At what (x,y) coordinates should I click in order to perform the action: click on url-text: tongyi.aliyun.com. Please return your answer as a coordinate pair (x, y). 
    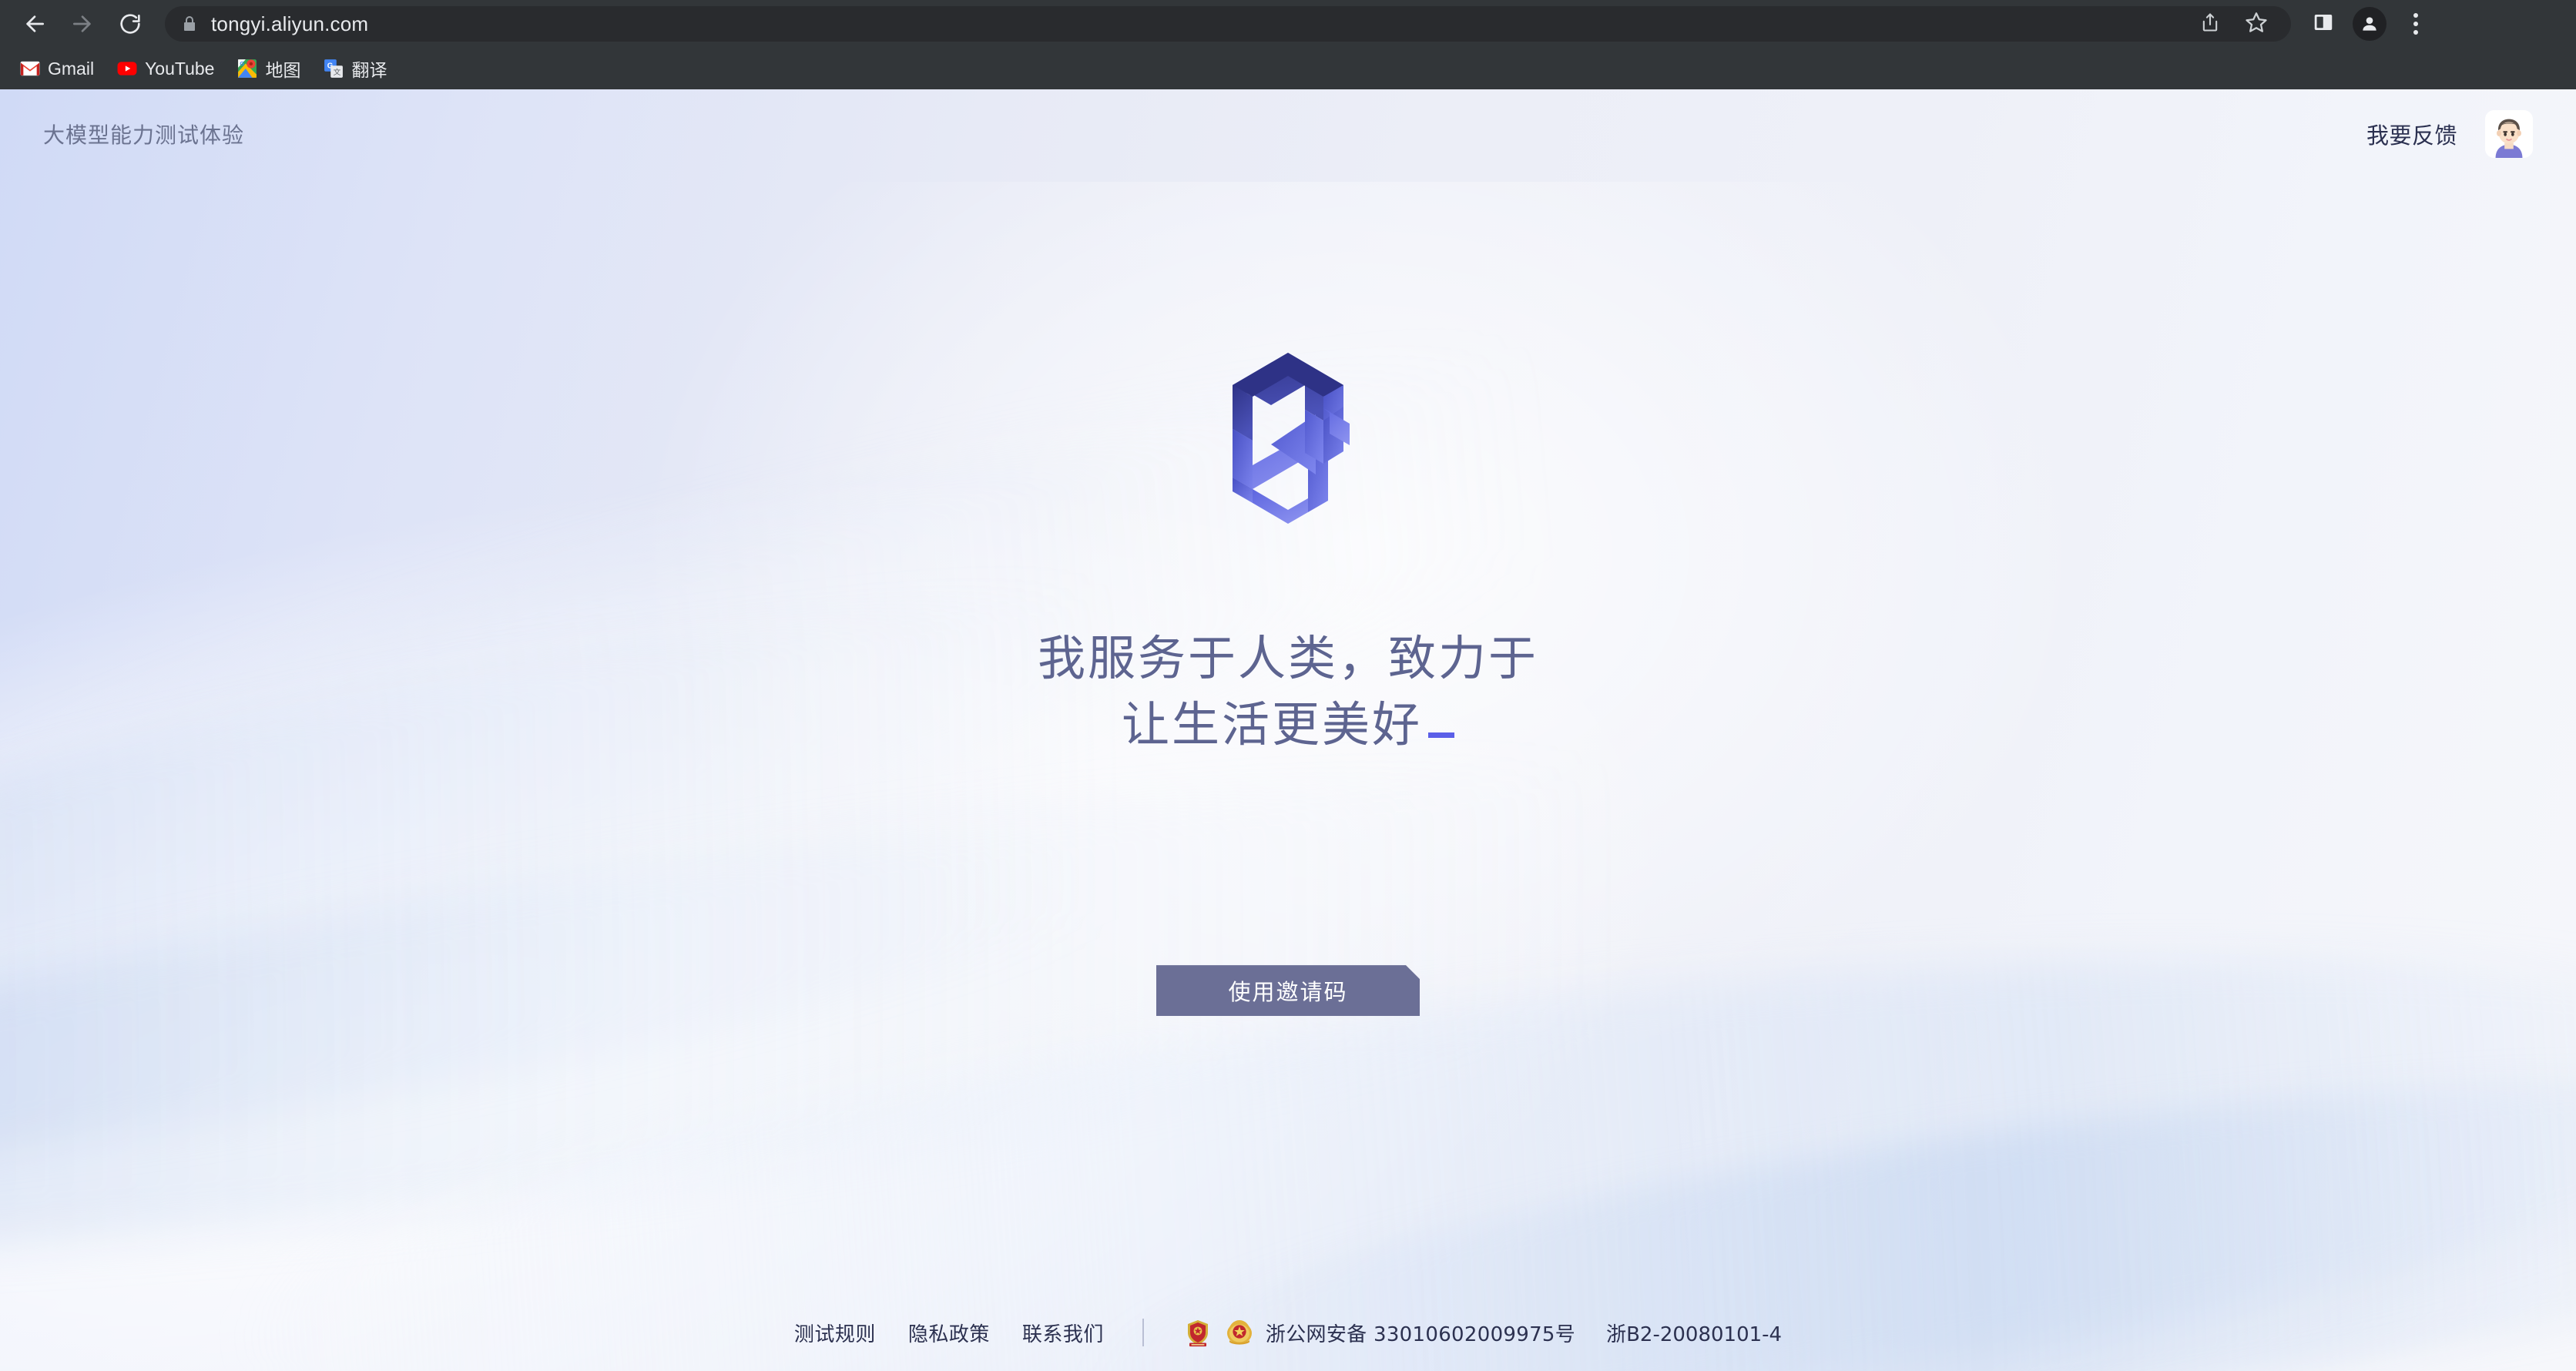
    Looking at the image, I should click on (290, 23).